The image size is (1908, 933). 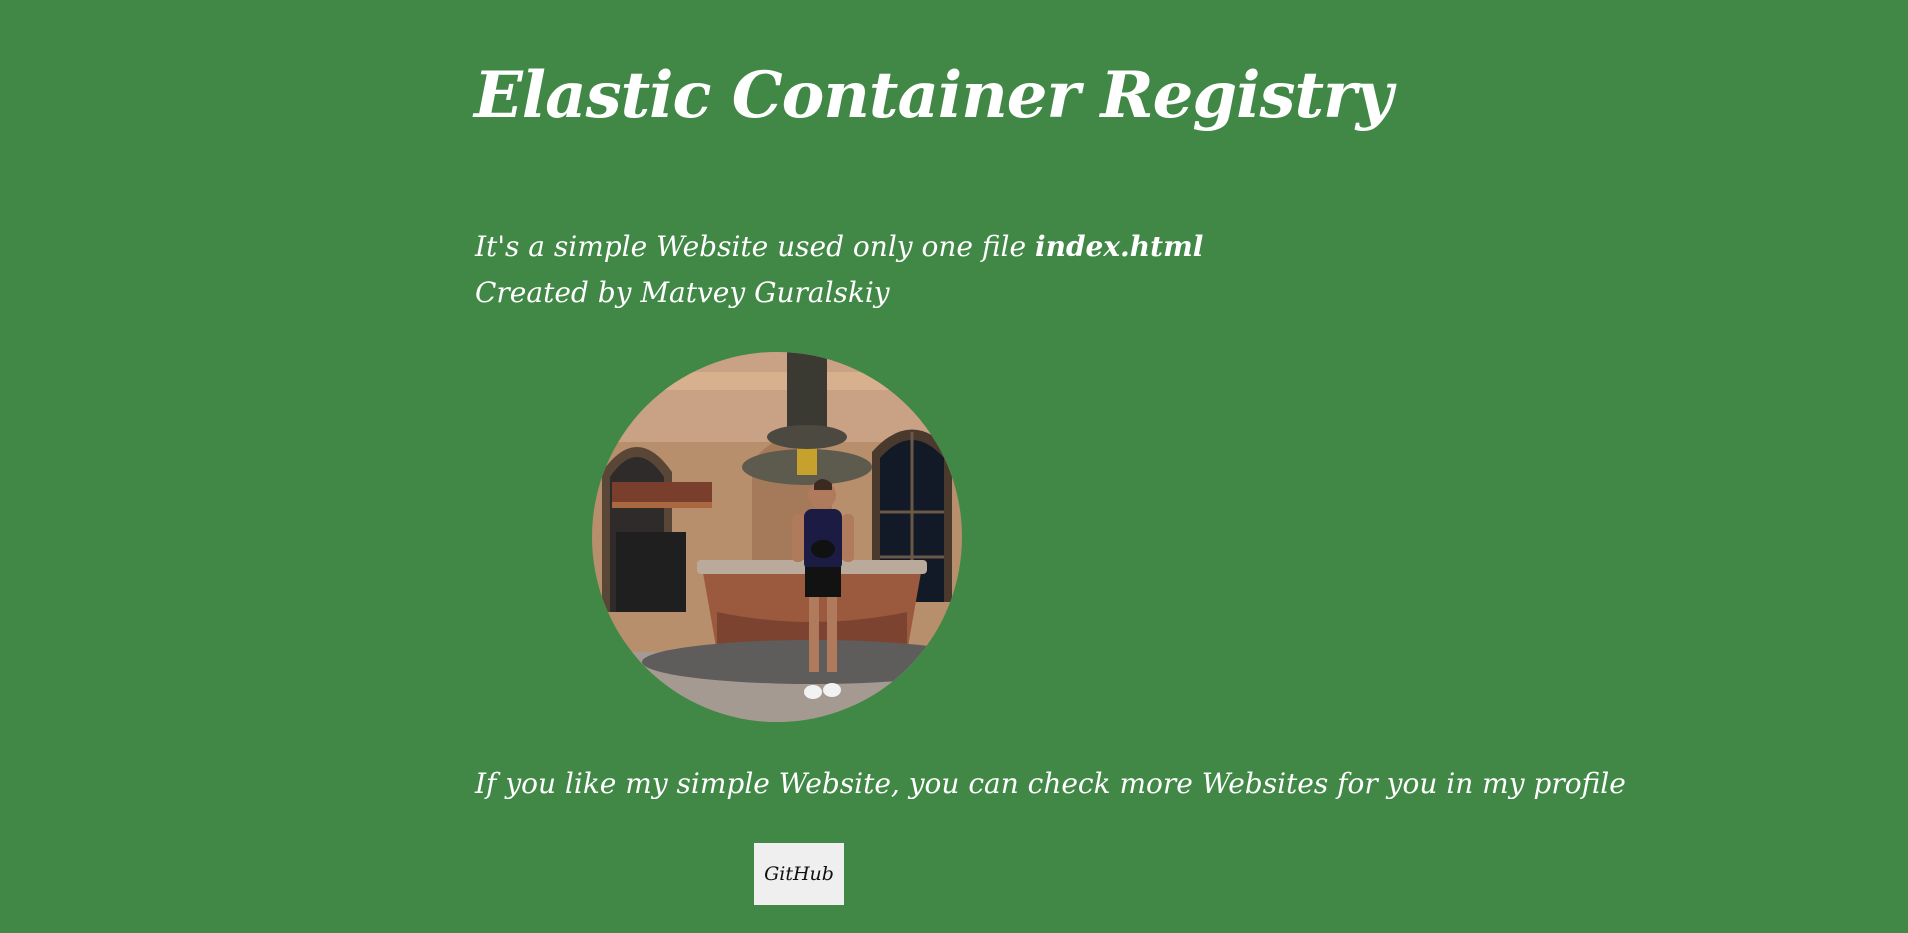 I want to click on github-button: GitHub, so click(x=799, y=874).